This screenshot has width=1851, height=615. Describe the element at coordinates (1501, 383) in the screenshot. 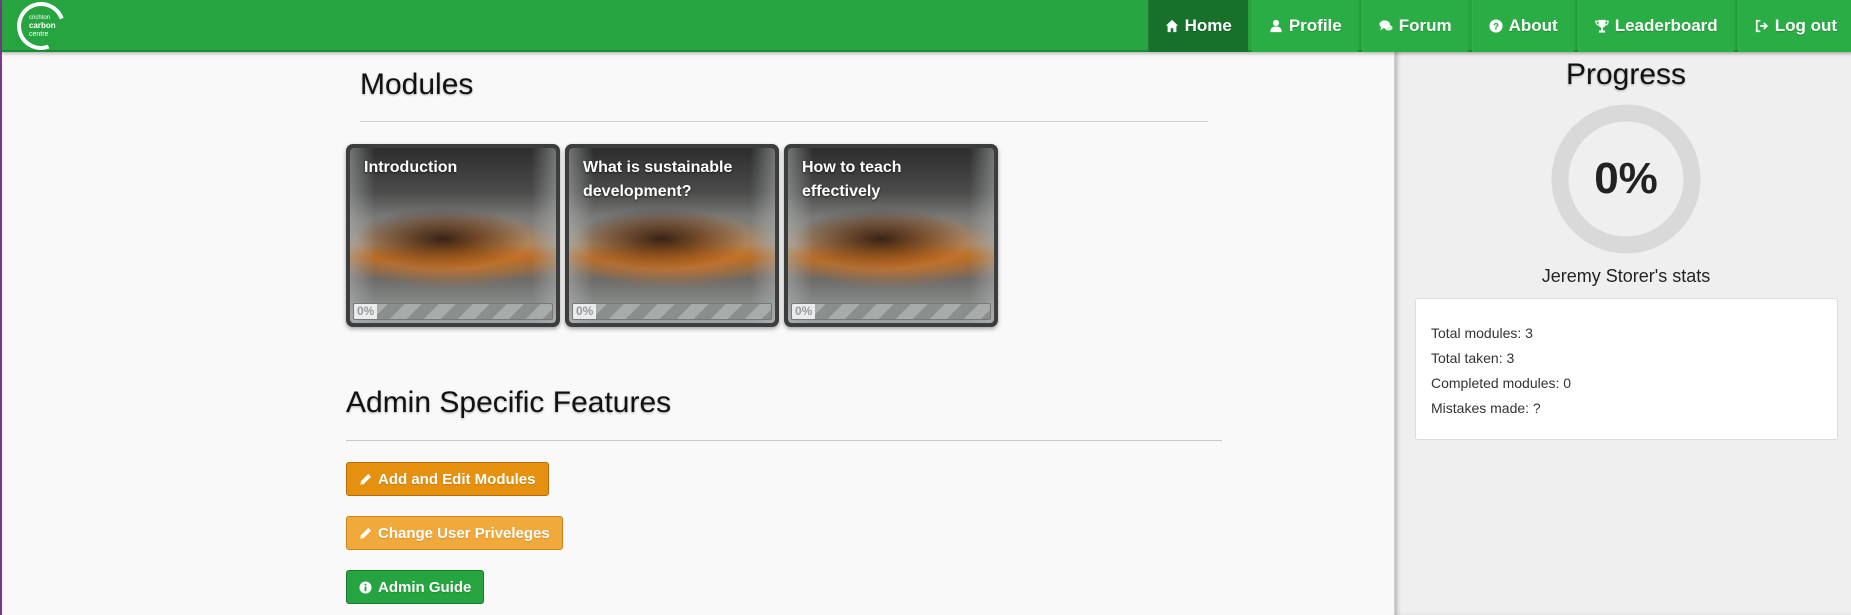

I see `stat-completed-modules: Completed modules: 0` at that location.